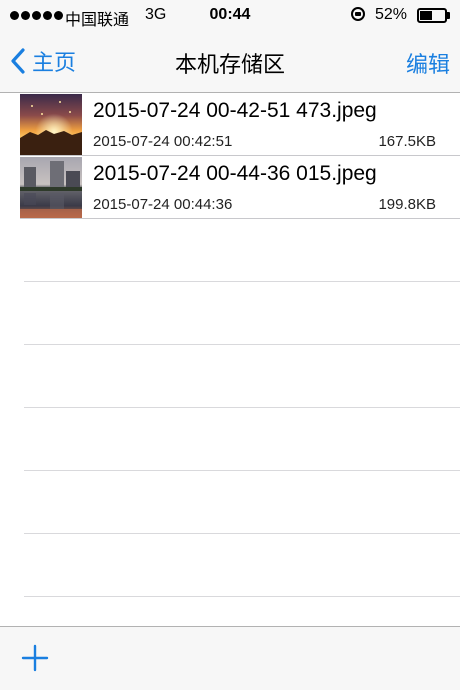  Describe the element at coordinates (51, 124) in the screenshot. I see `sunset-photo-thumbnail` at that location.